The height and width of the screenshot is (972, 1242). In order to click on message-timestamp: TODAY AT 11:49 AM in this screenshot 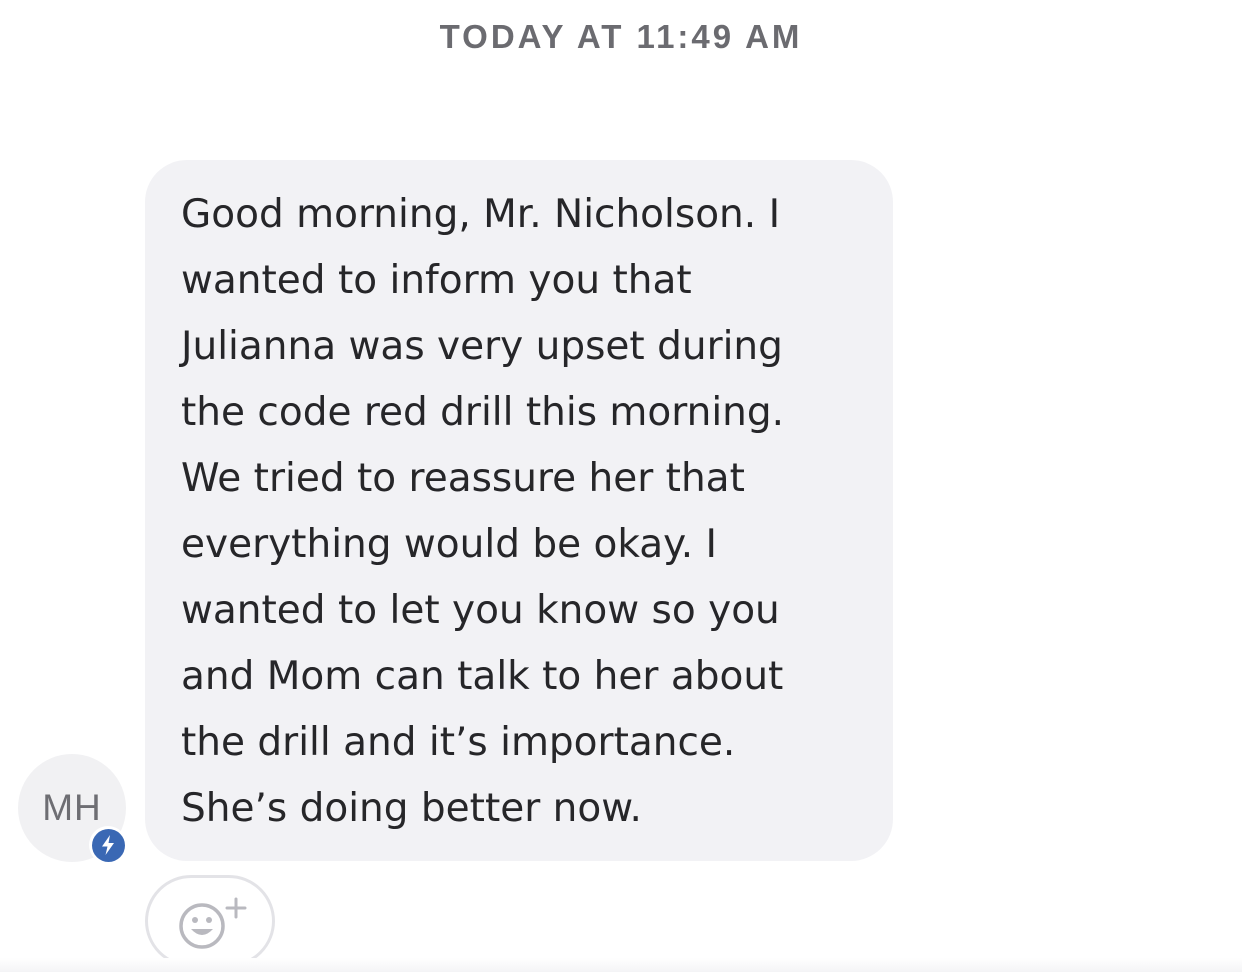, I will do `click(621, 36)`.